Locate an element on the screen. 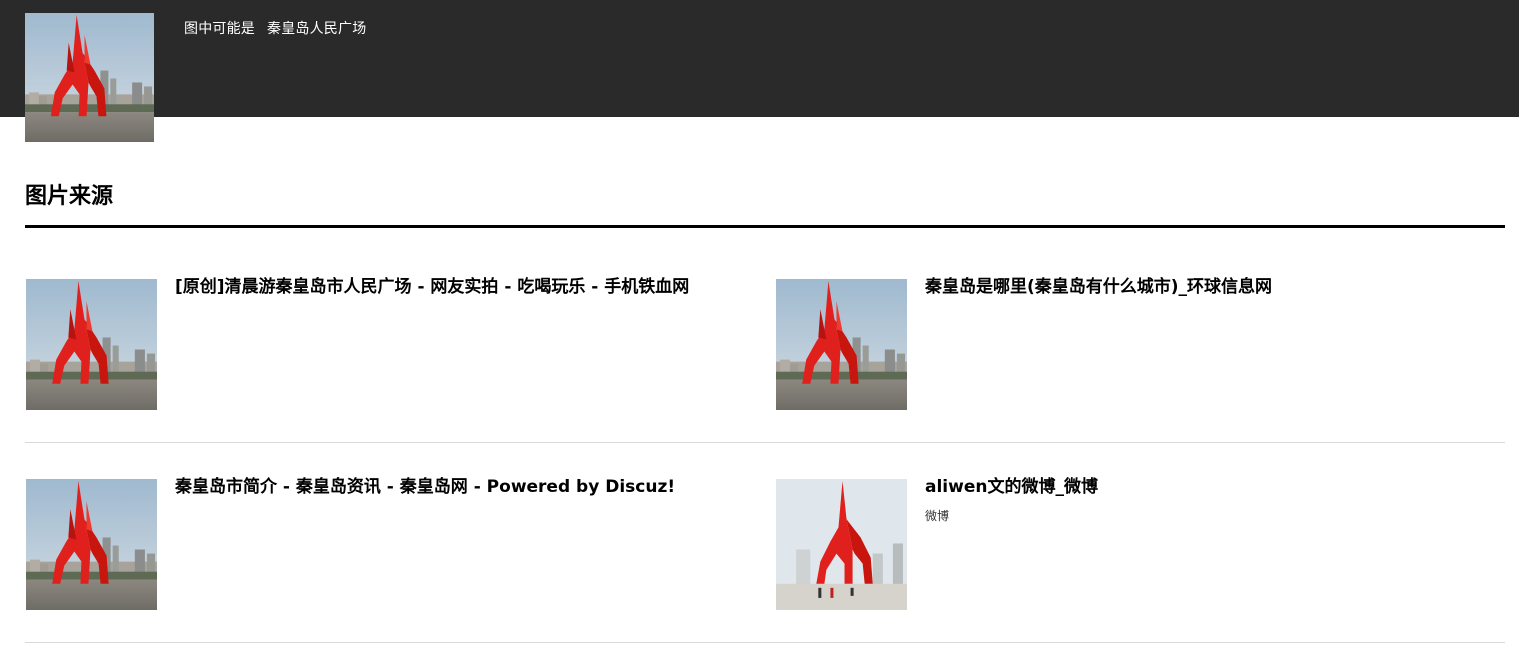 The width and height of the screenshot is (1519, 658). result-title-link: 秦皇岛是哪里(秦皇岛有什么城市)_环球信息网 is located at coordinates (1098, 287).